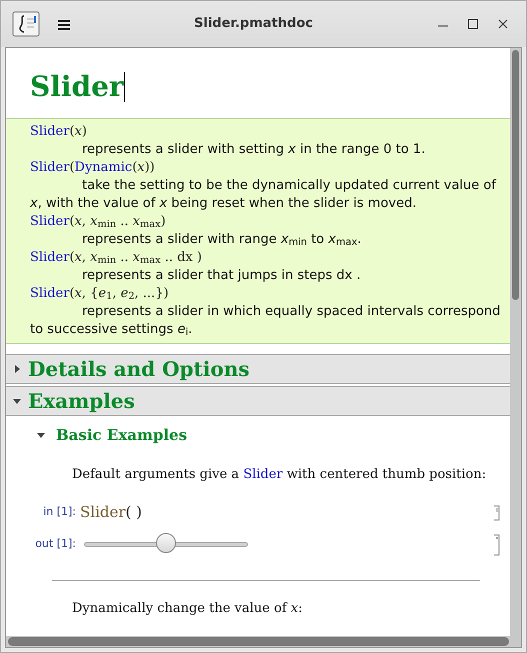  Describe the element at coordinates (264, 195) in the screenshot. I see `usage-description: take the setting to be the dynamically updated current value of x, with the value of x being reset when the slider is moved.` at that location.